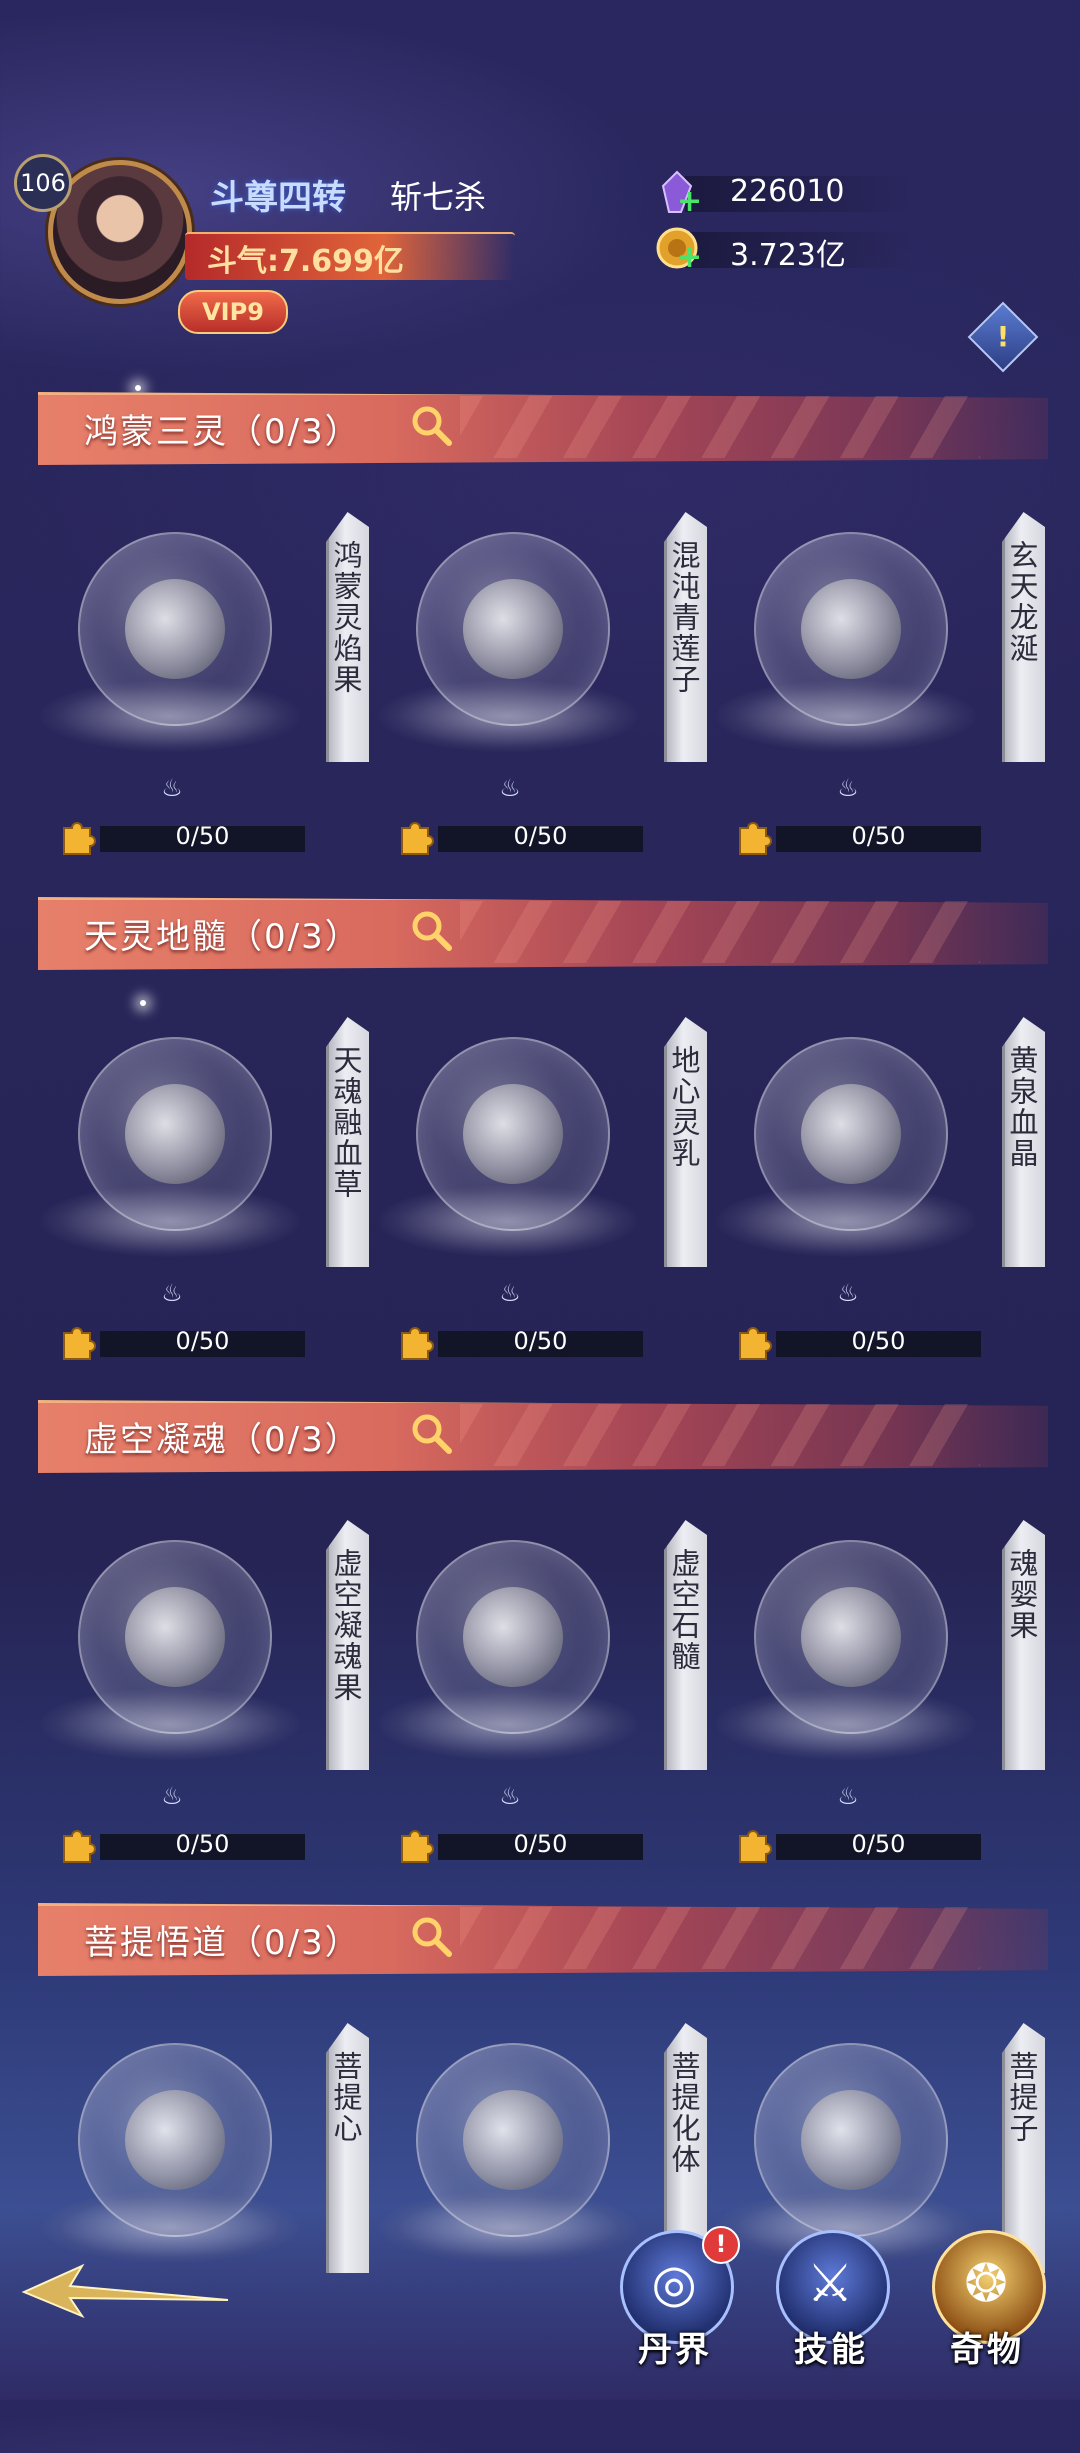  What do you see at coordinates (199, 2238) in the screenshot?
I see `treasure-item: 菩提心` at bounding box center [199, 2238].